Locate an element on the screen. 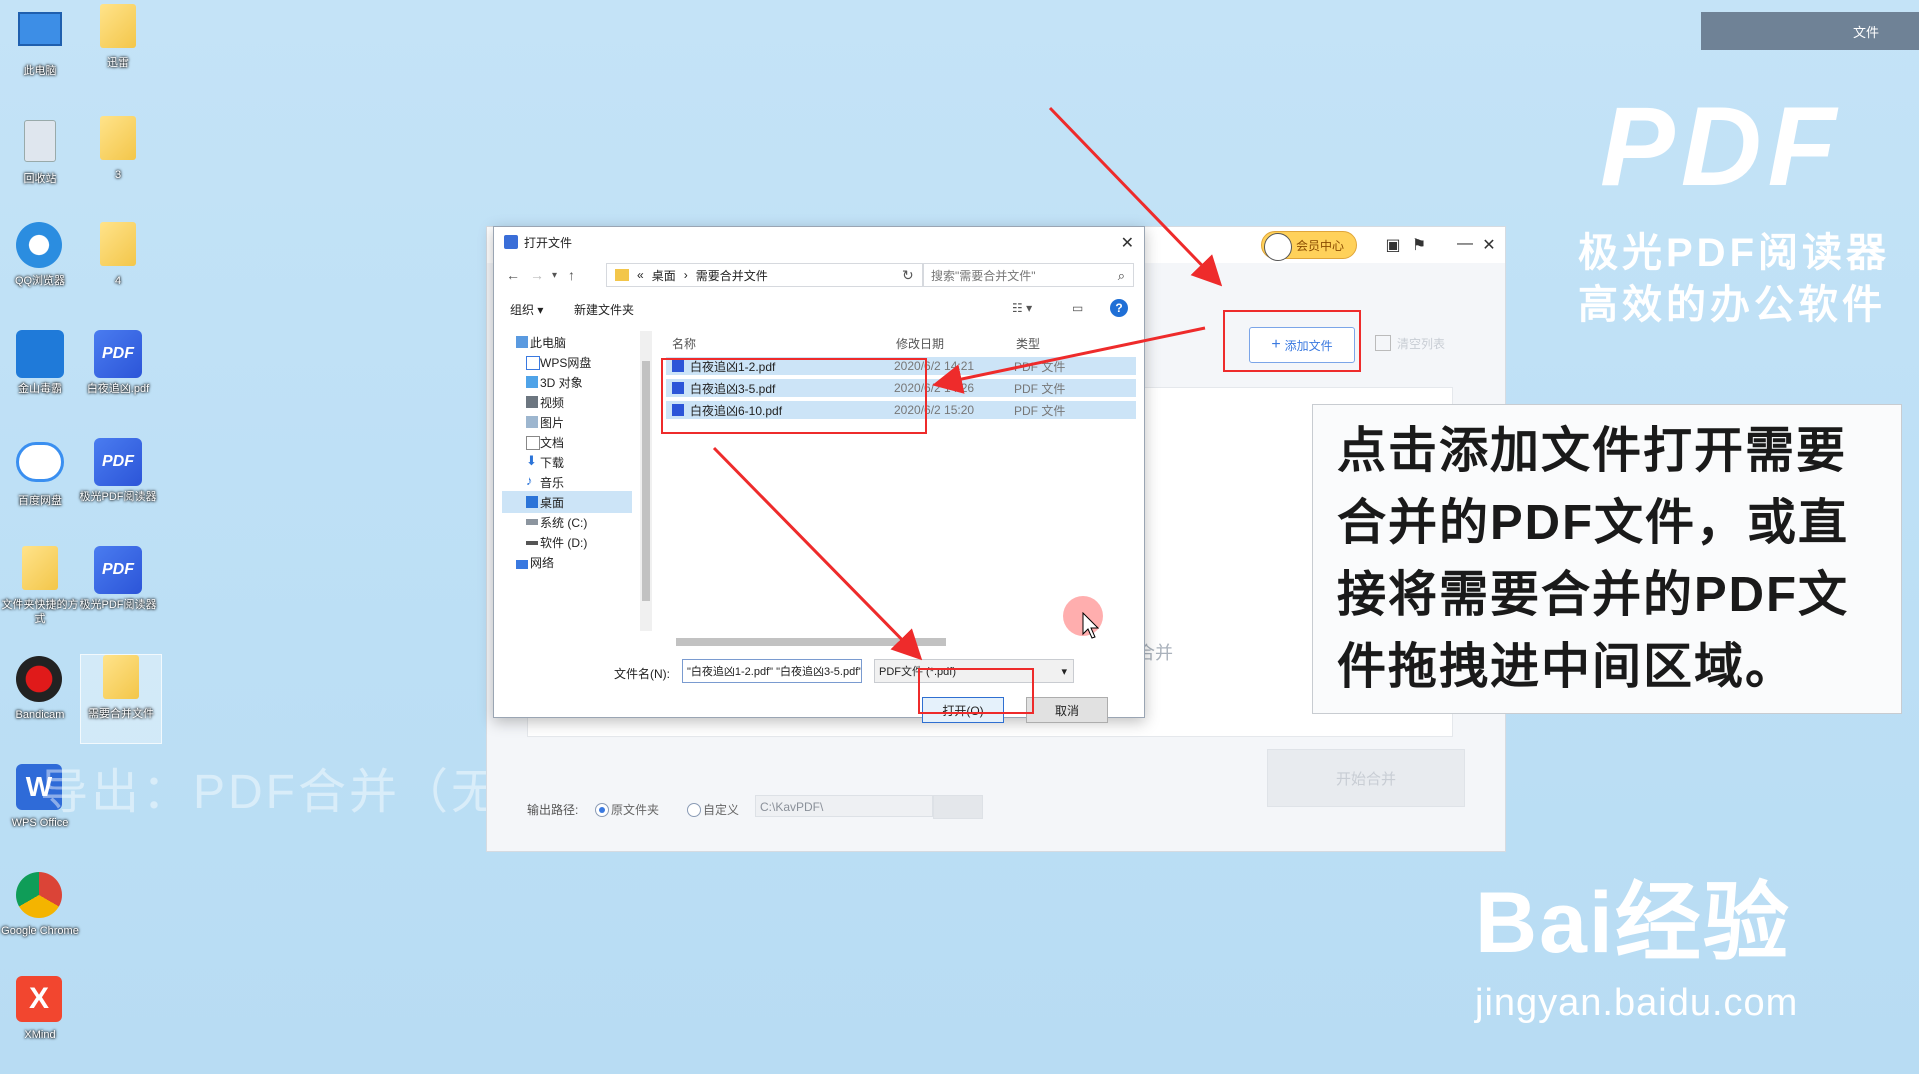 The image size is (1919, 1074). arrow-to-add-file is located at coordinates (1135, 196).